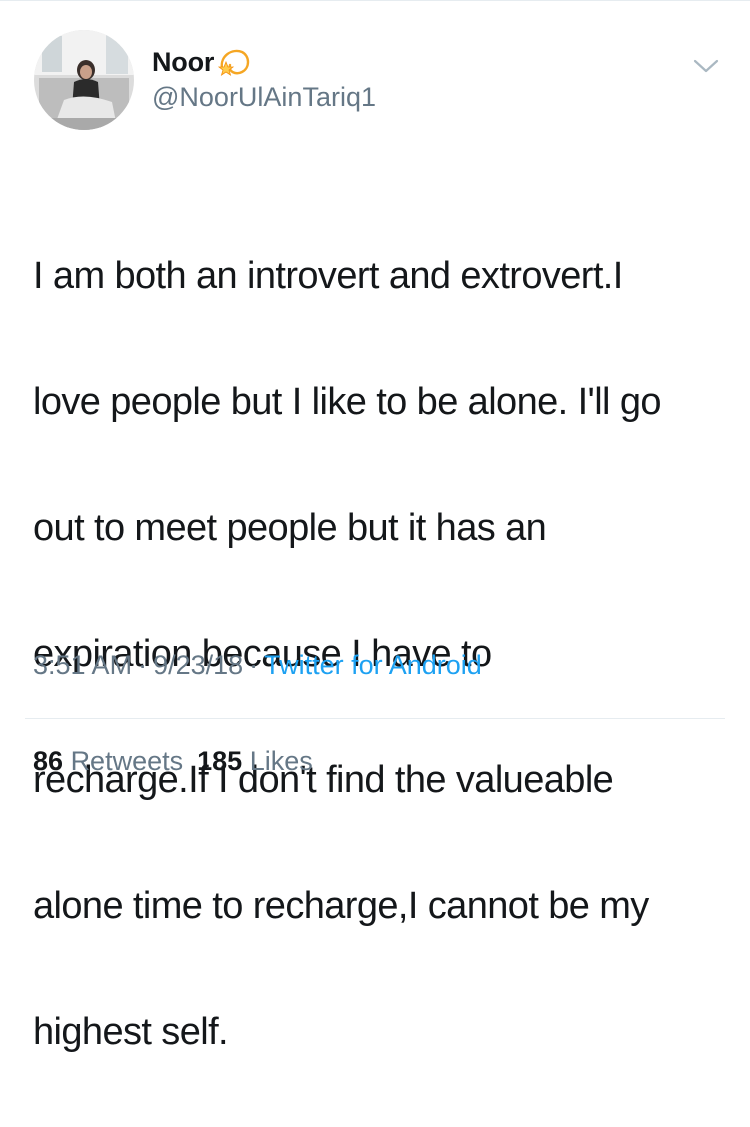 Image resolution: width=750 pixels, height=1127 pixels. Describe the element at coordinates (375, 718) in the screenshot. I see `divider` at that location.